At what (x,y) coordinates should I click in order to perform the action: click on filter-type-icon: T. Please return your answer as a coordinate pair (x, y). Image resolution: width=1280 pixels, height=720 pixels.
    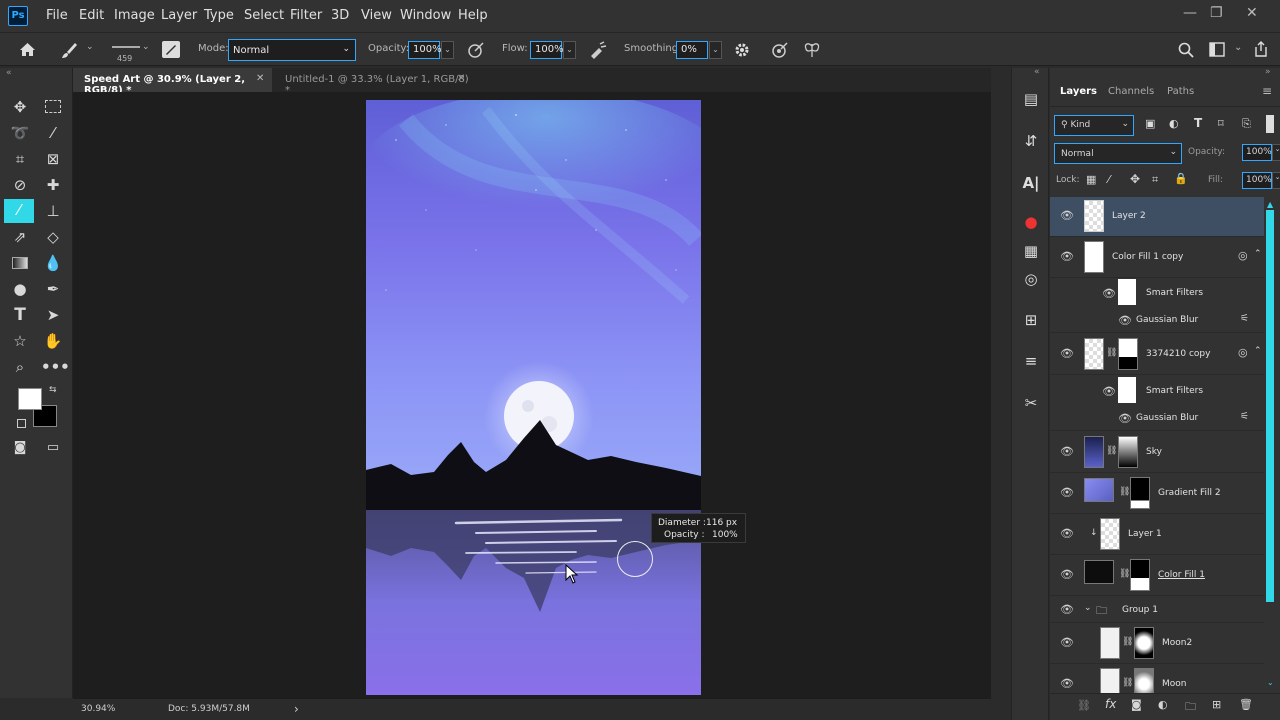
    Looking at the image, I should click on (1198, 123).